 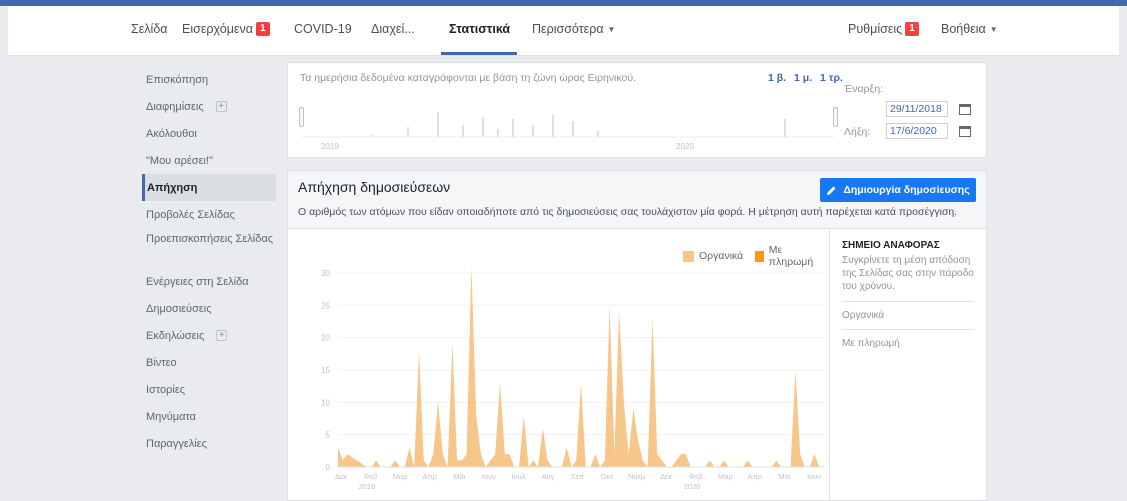 I want to click on sidebar-item-label: Προβολές Σελίδας, so click(x=190, y=214).